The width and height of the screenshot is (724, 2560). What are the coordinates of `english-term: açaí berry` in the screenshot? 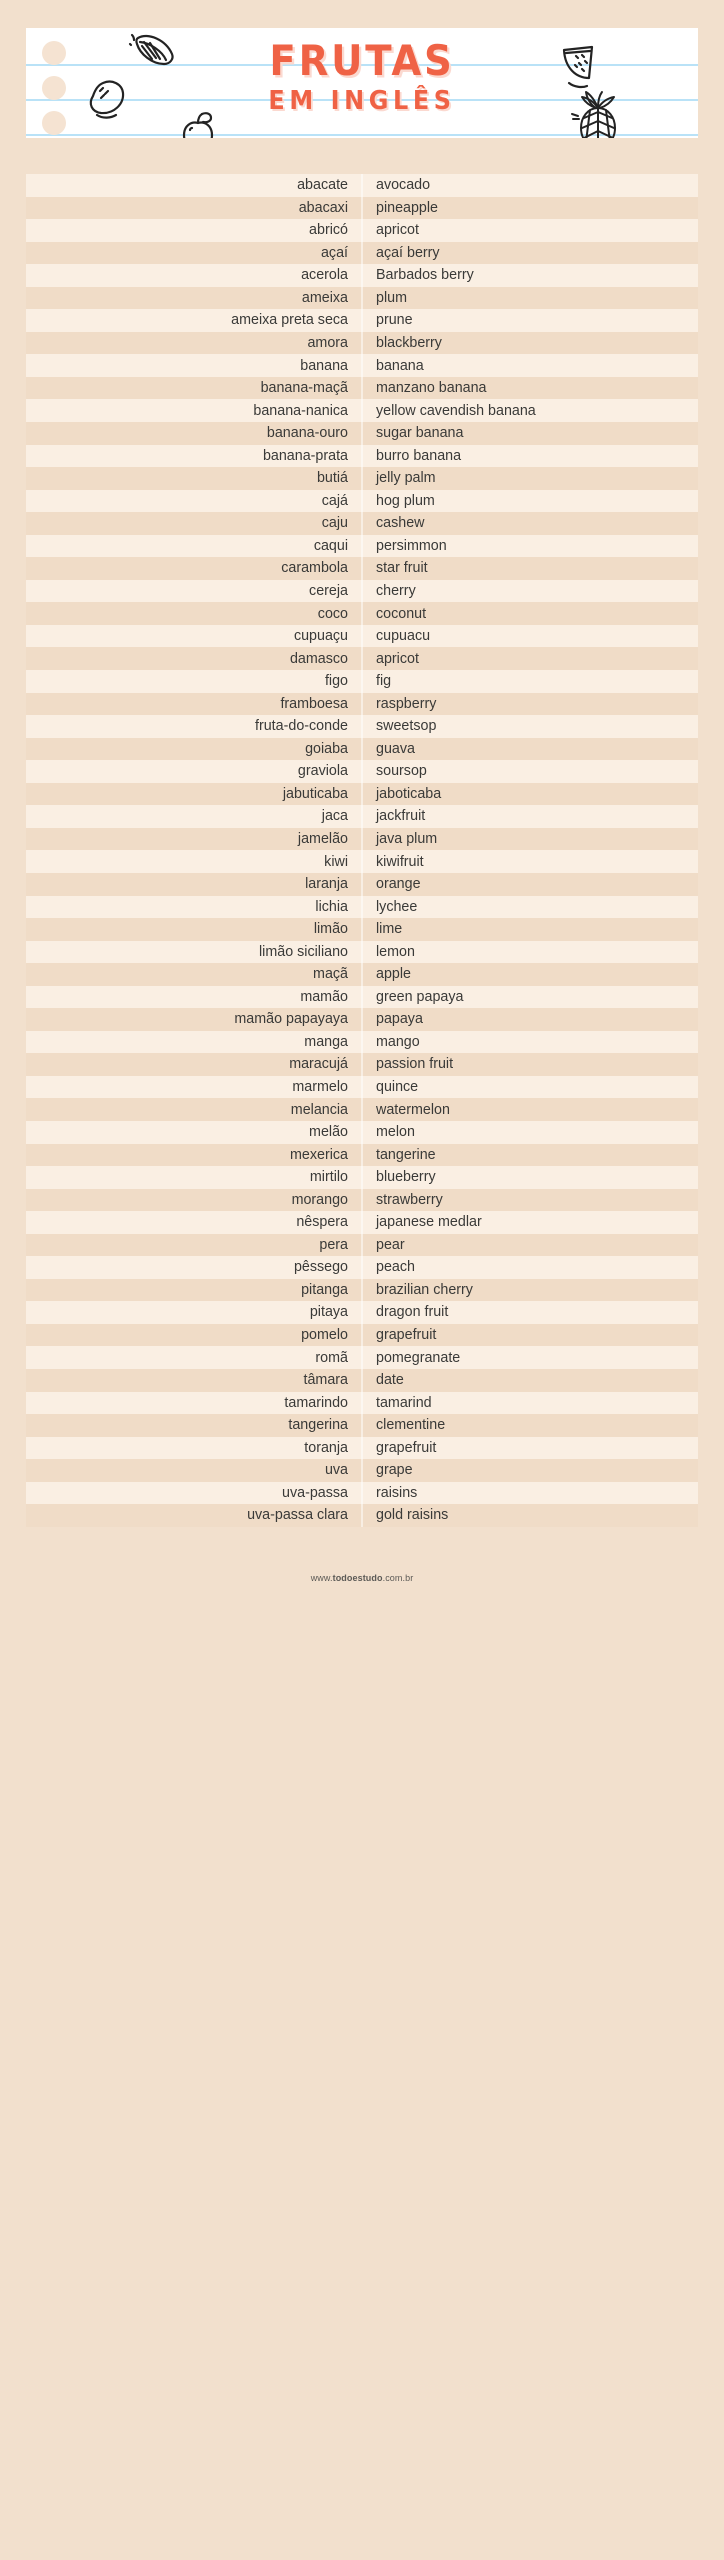 It's located at (408, 253).